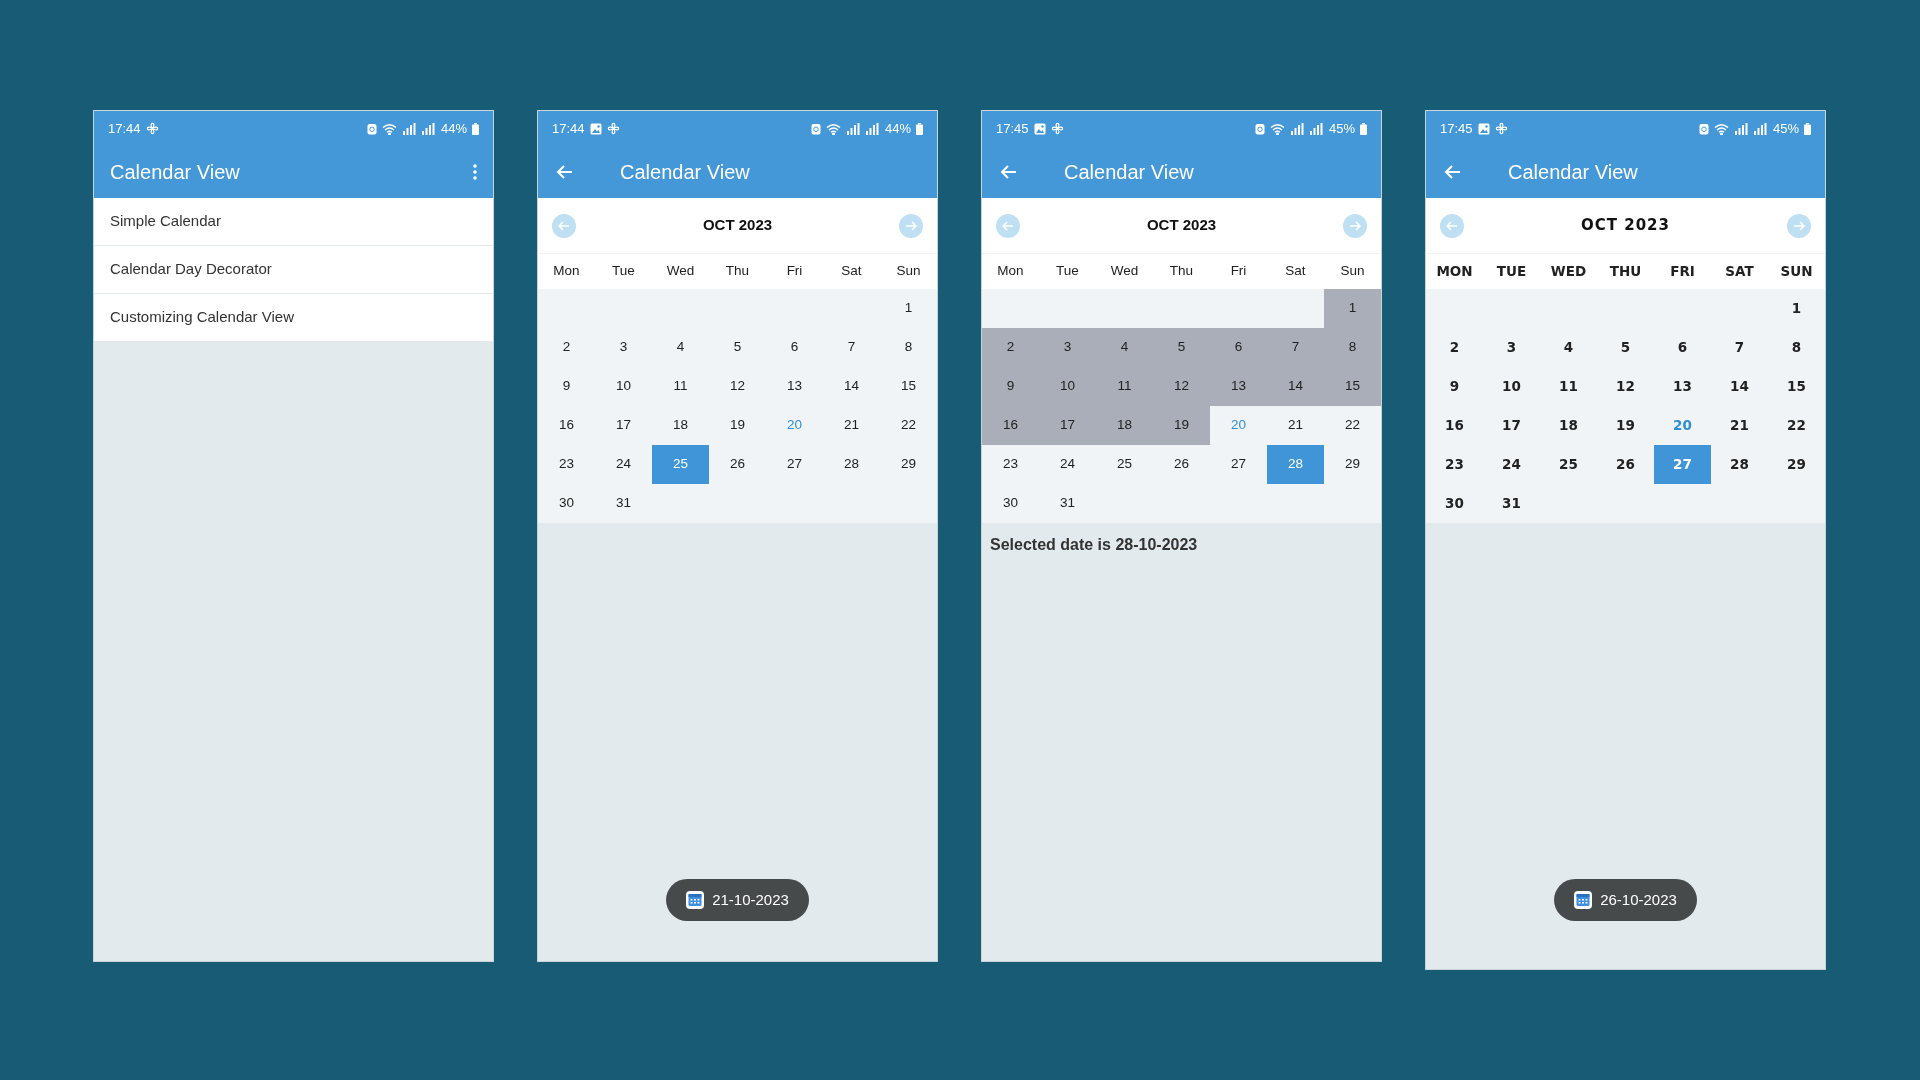 This screenshot has width=1920, height=1080. Describe the element at coordinates (293, 270) in the screenshot. I see `menu-item: Calendar Day Decorator` at that location.